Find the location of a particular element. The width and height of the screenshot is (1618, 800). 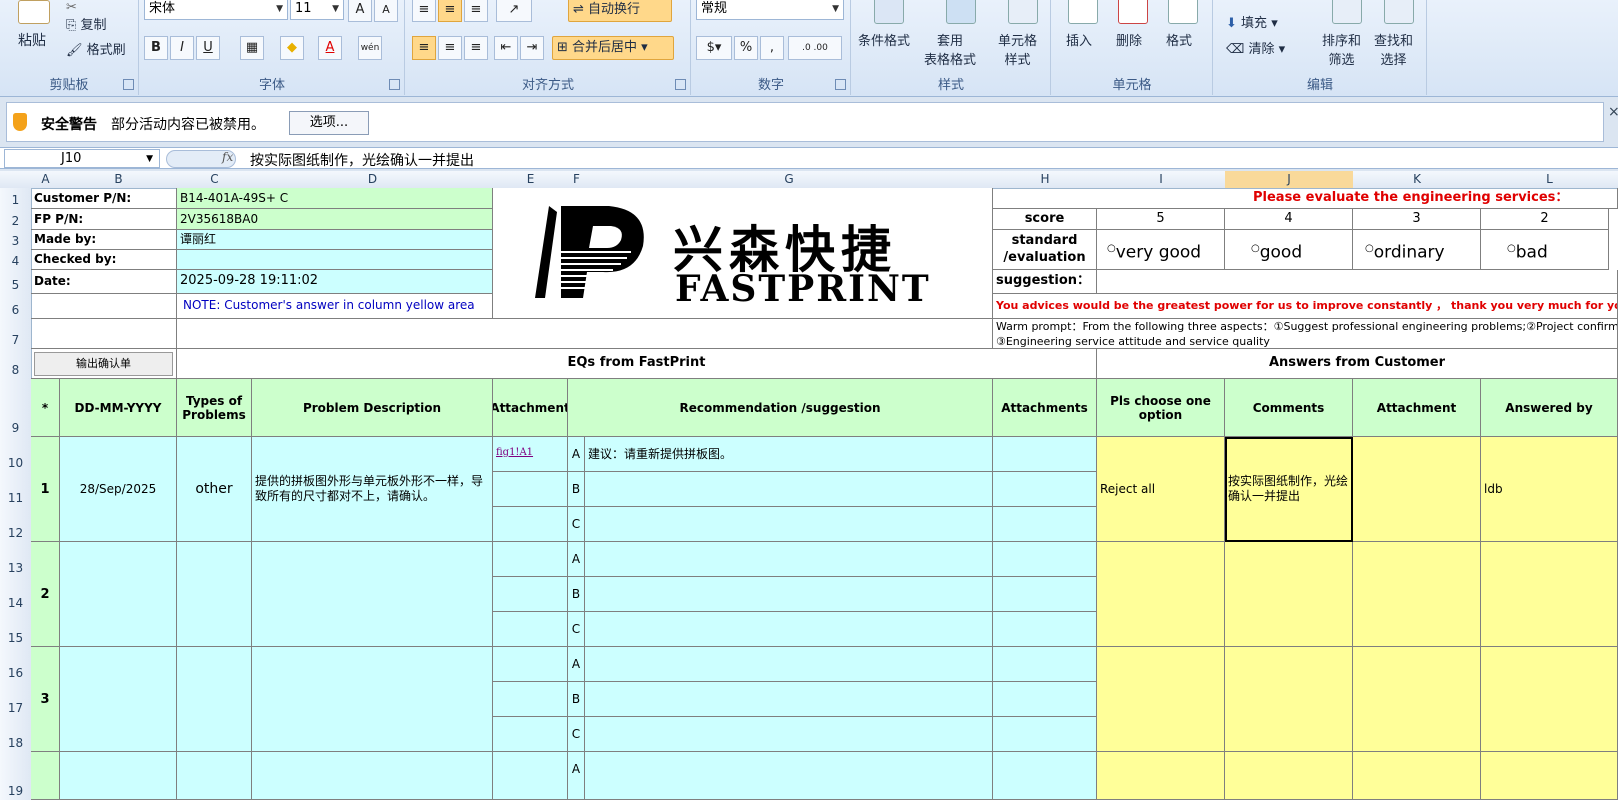

cell-styles-button: 单元格 样式 is located at coordinates (1017, 49).